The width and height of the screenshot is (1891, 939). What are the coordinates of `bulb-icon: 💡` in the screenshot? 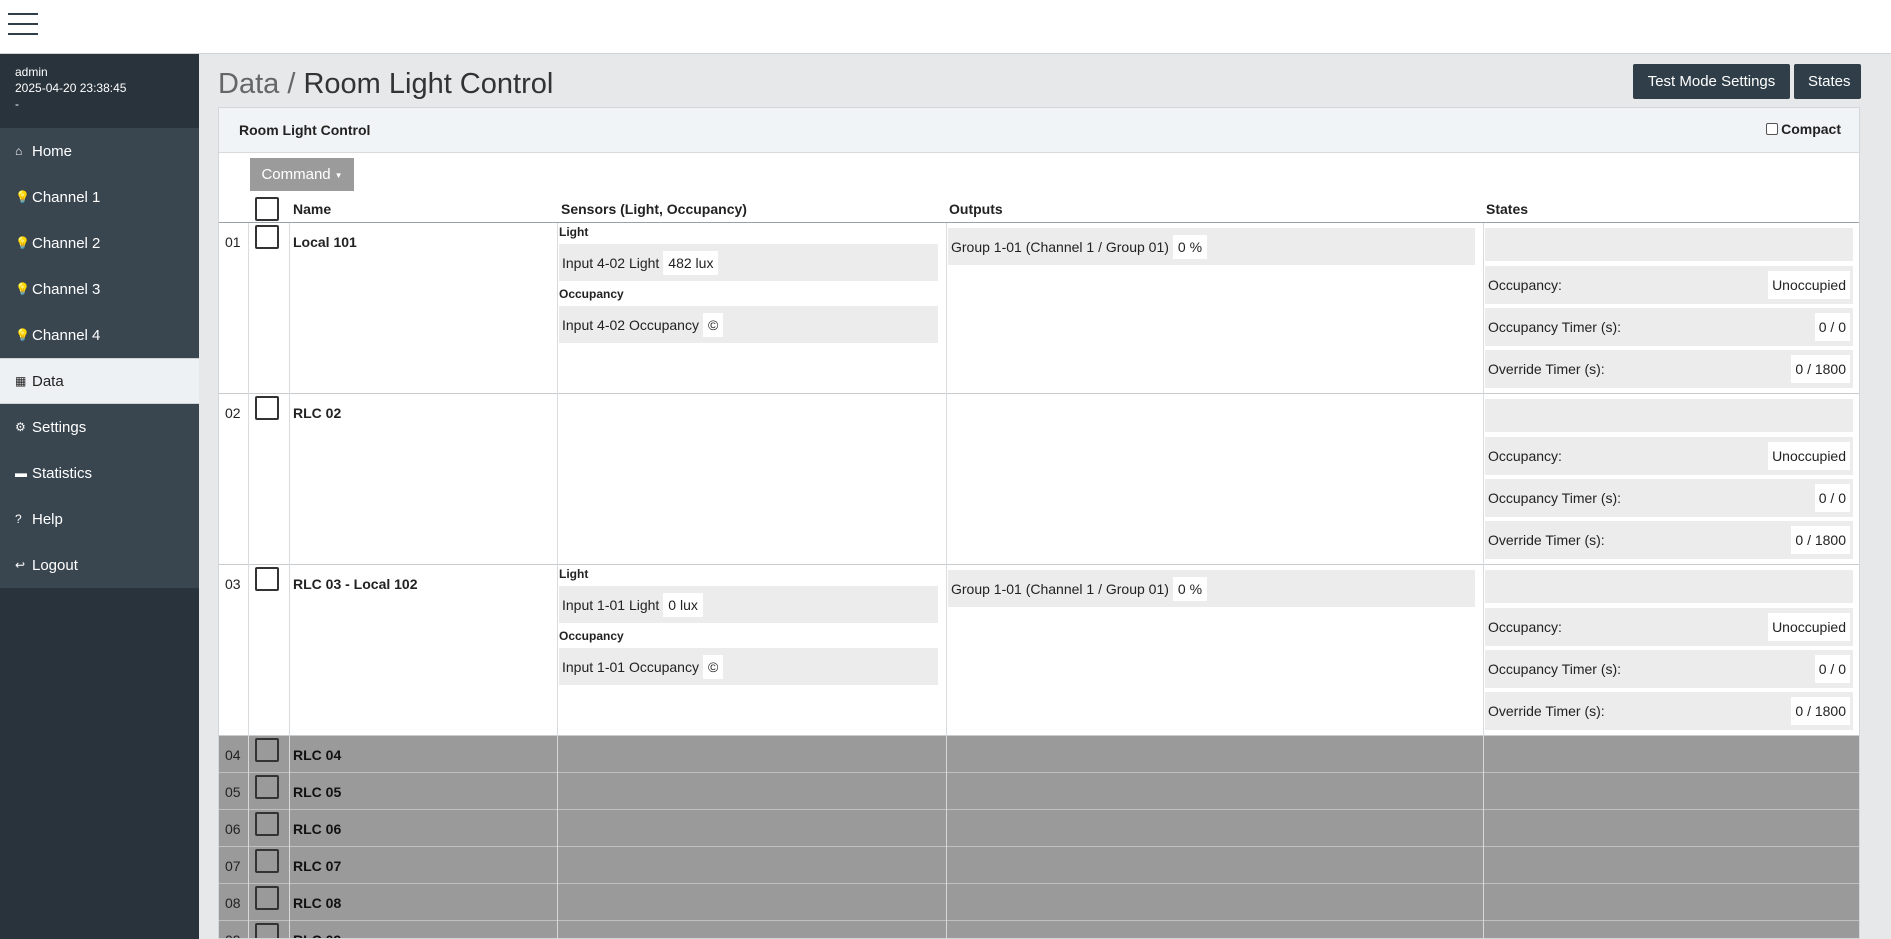 It's located at (22, 335).